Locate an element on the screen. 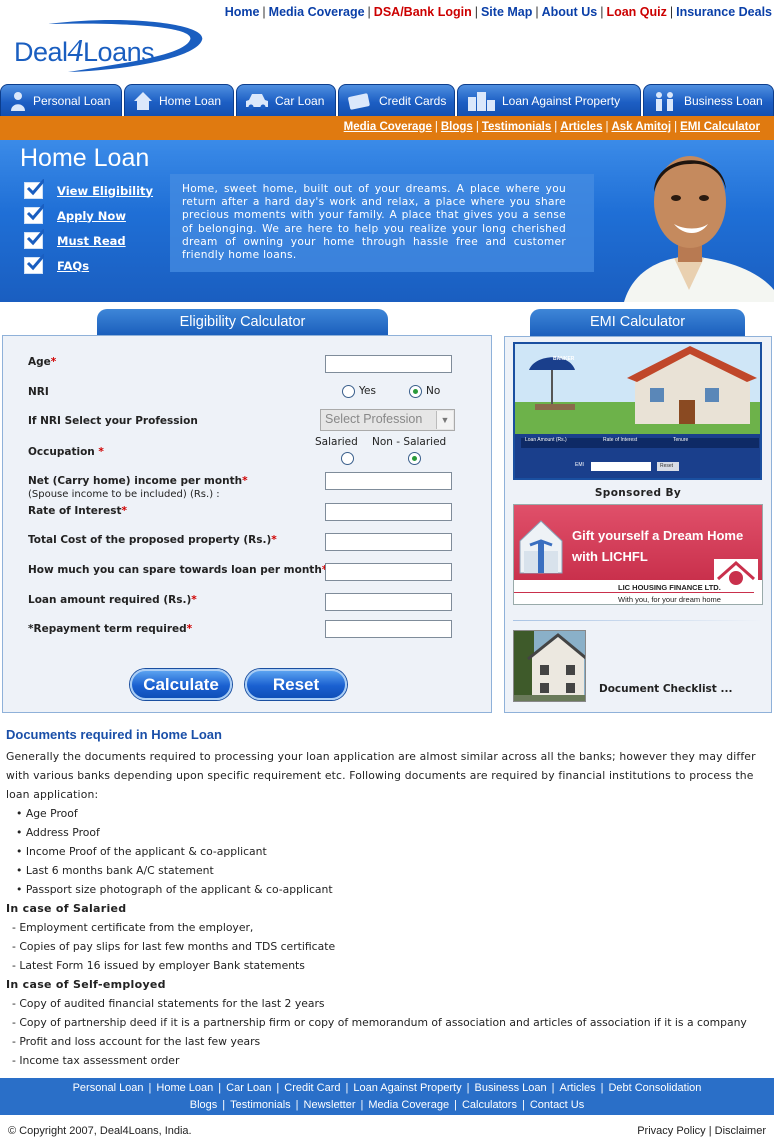  rate-of-interest-input is located at coordinates (388, 512).